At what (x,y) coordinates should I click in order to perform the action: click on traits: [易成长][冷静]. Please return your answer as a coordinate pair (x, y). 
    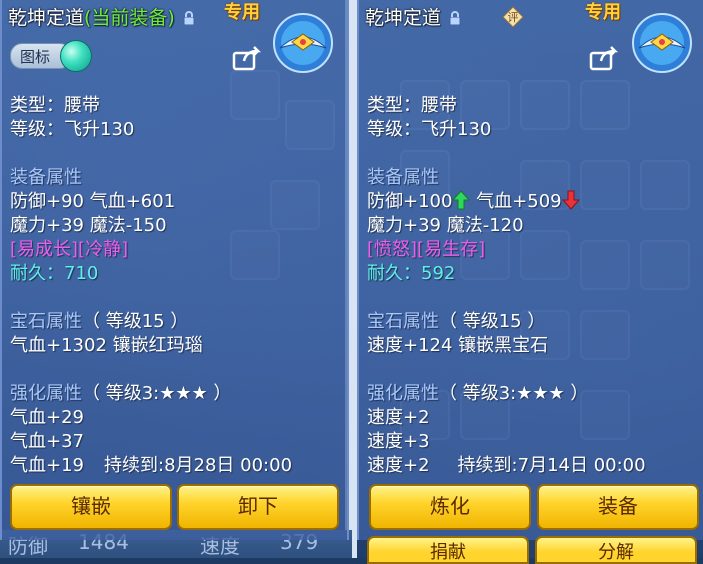
    Looking at the image, I should click on (69, 249).